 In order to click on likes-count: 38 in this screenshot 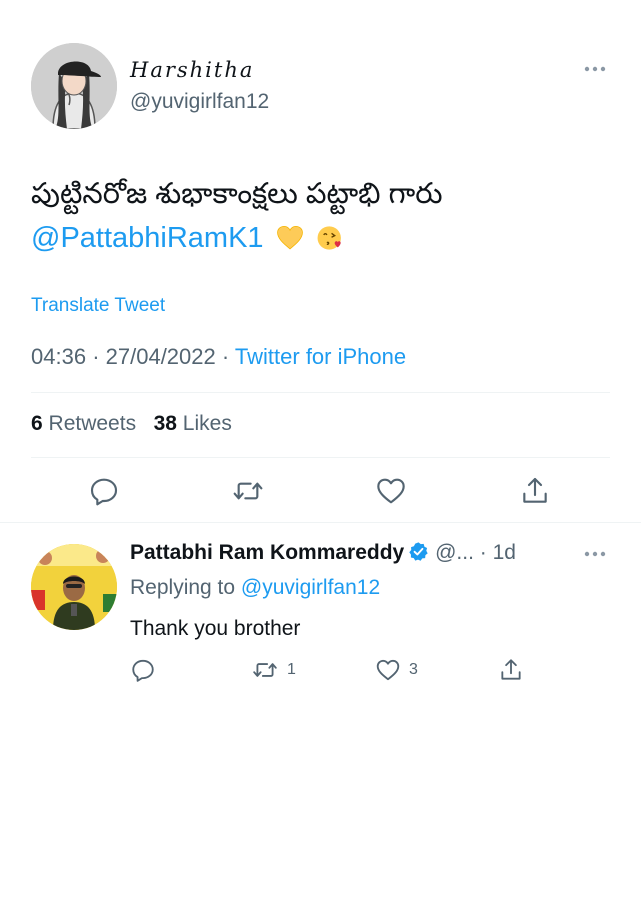, I will do `click(165, 423)`.